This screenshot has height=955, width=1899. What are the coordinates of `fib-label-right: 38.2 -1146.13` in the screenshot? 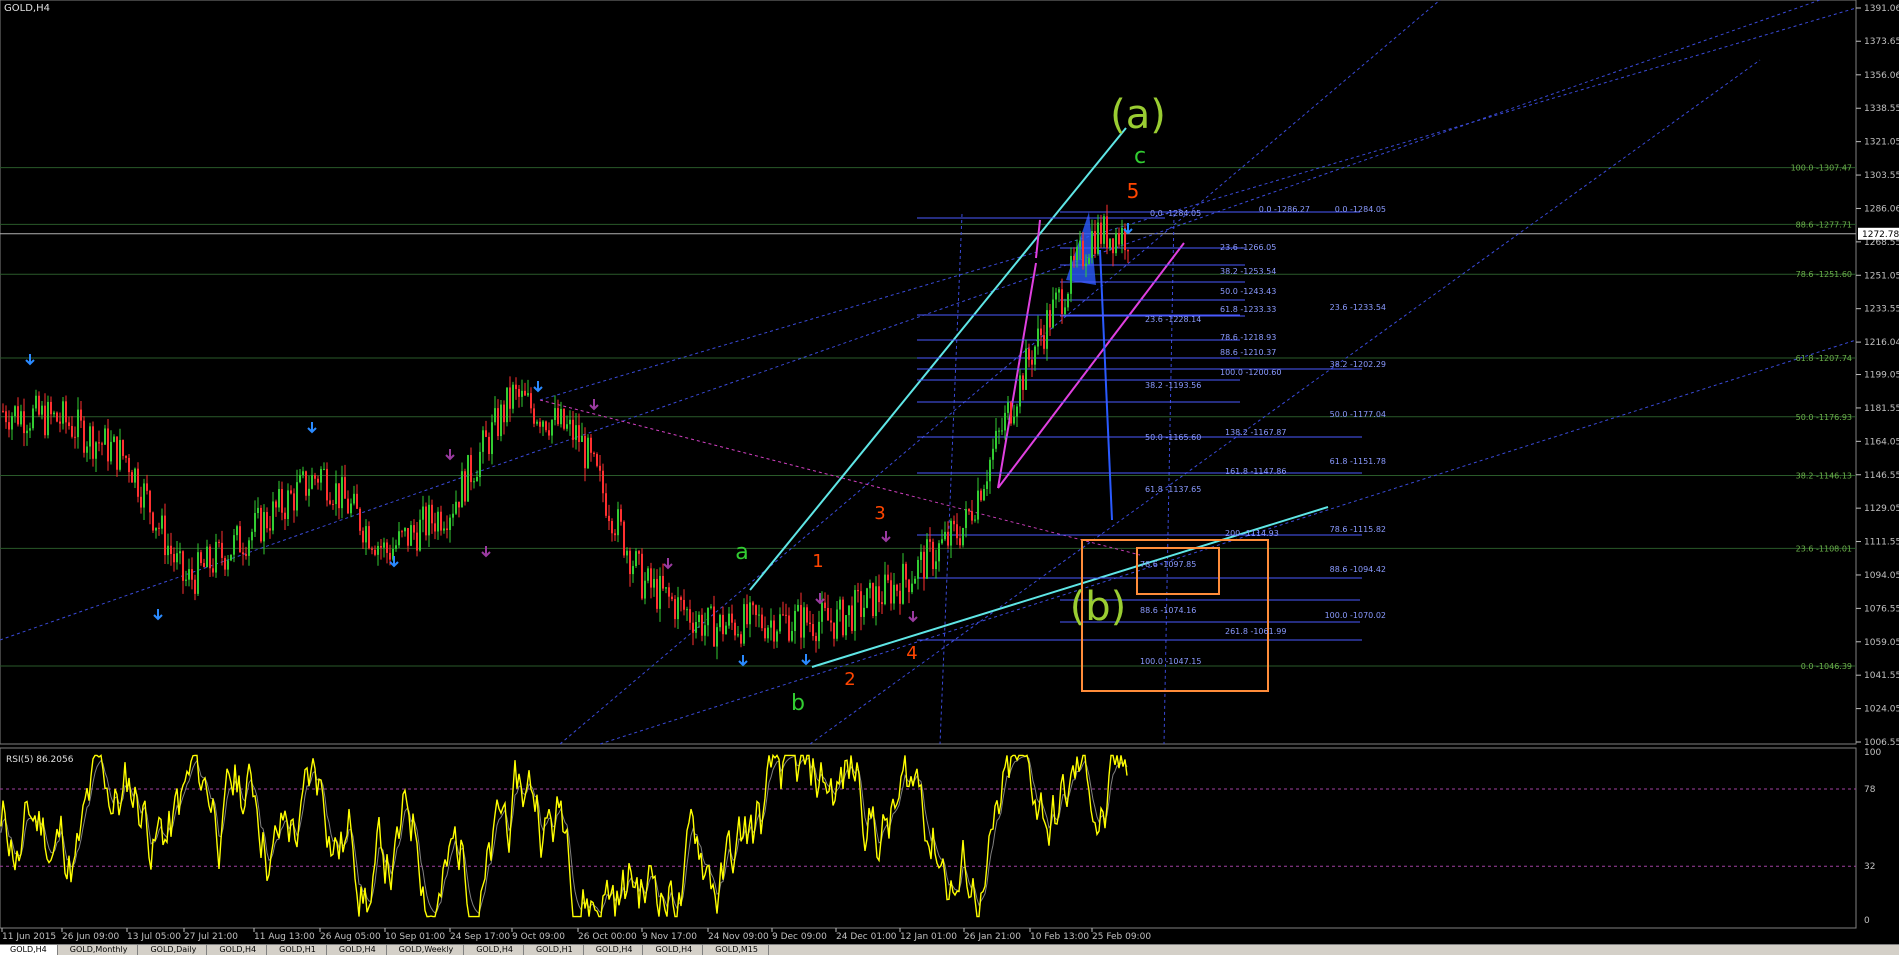 It's located at (1824, 476).